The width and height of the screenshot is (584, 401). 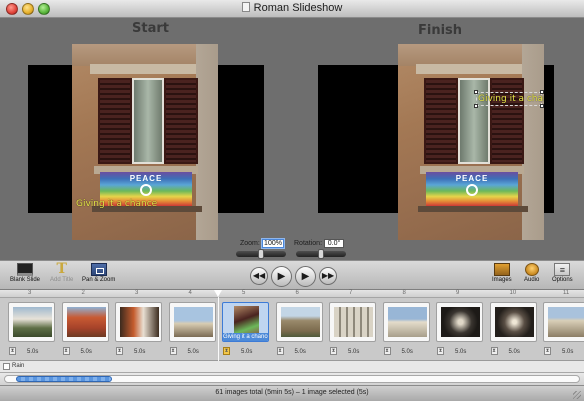 I want to click on images-icon, so click(x=501, y=269).